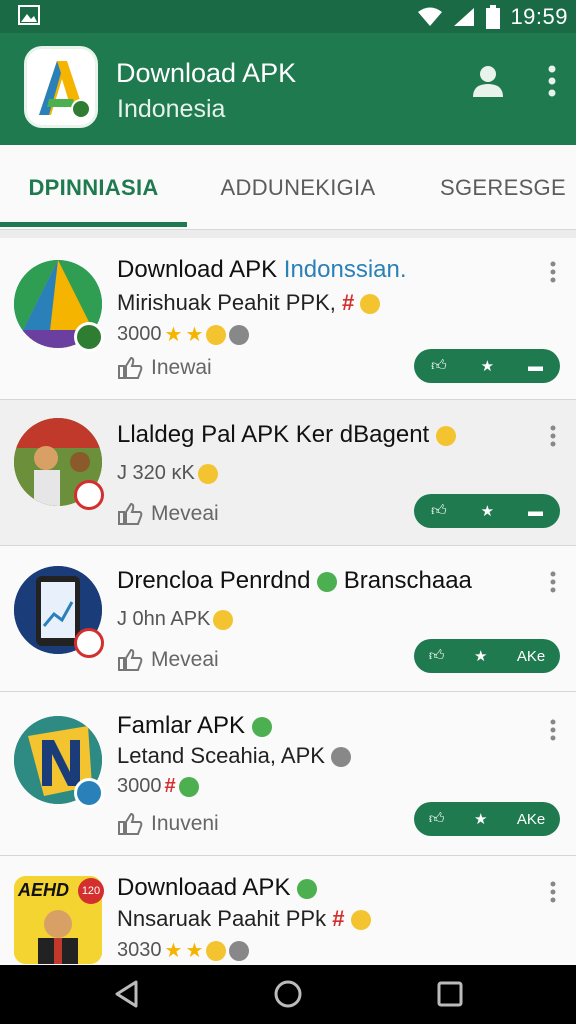  What do you see at coordinates (539, 16) in the screenshot?
I see `clock: 19:59` at bounding box center [539, 16].